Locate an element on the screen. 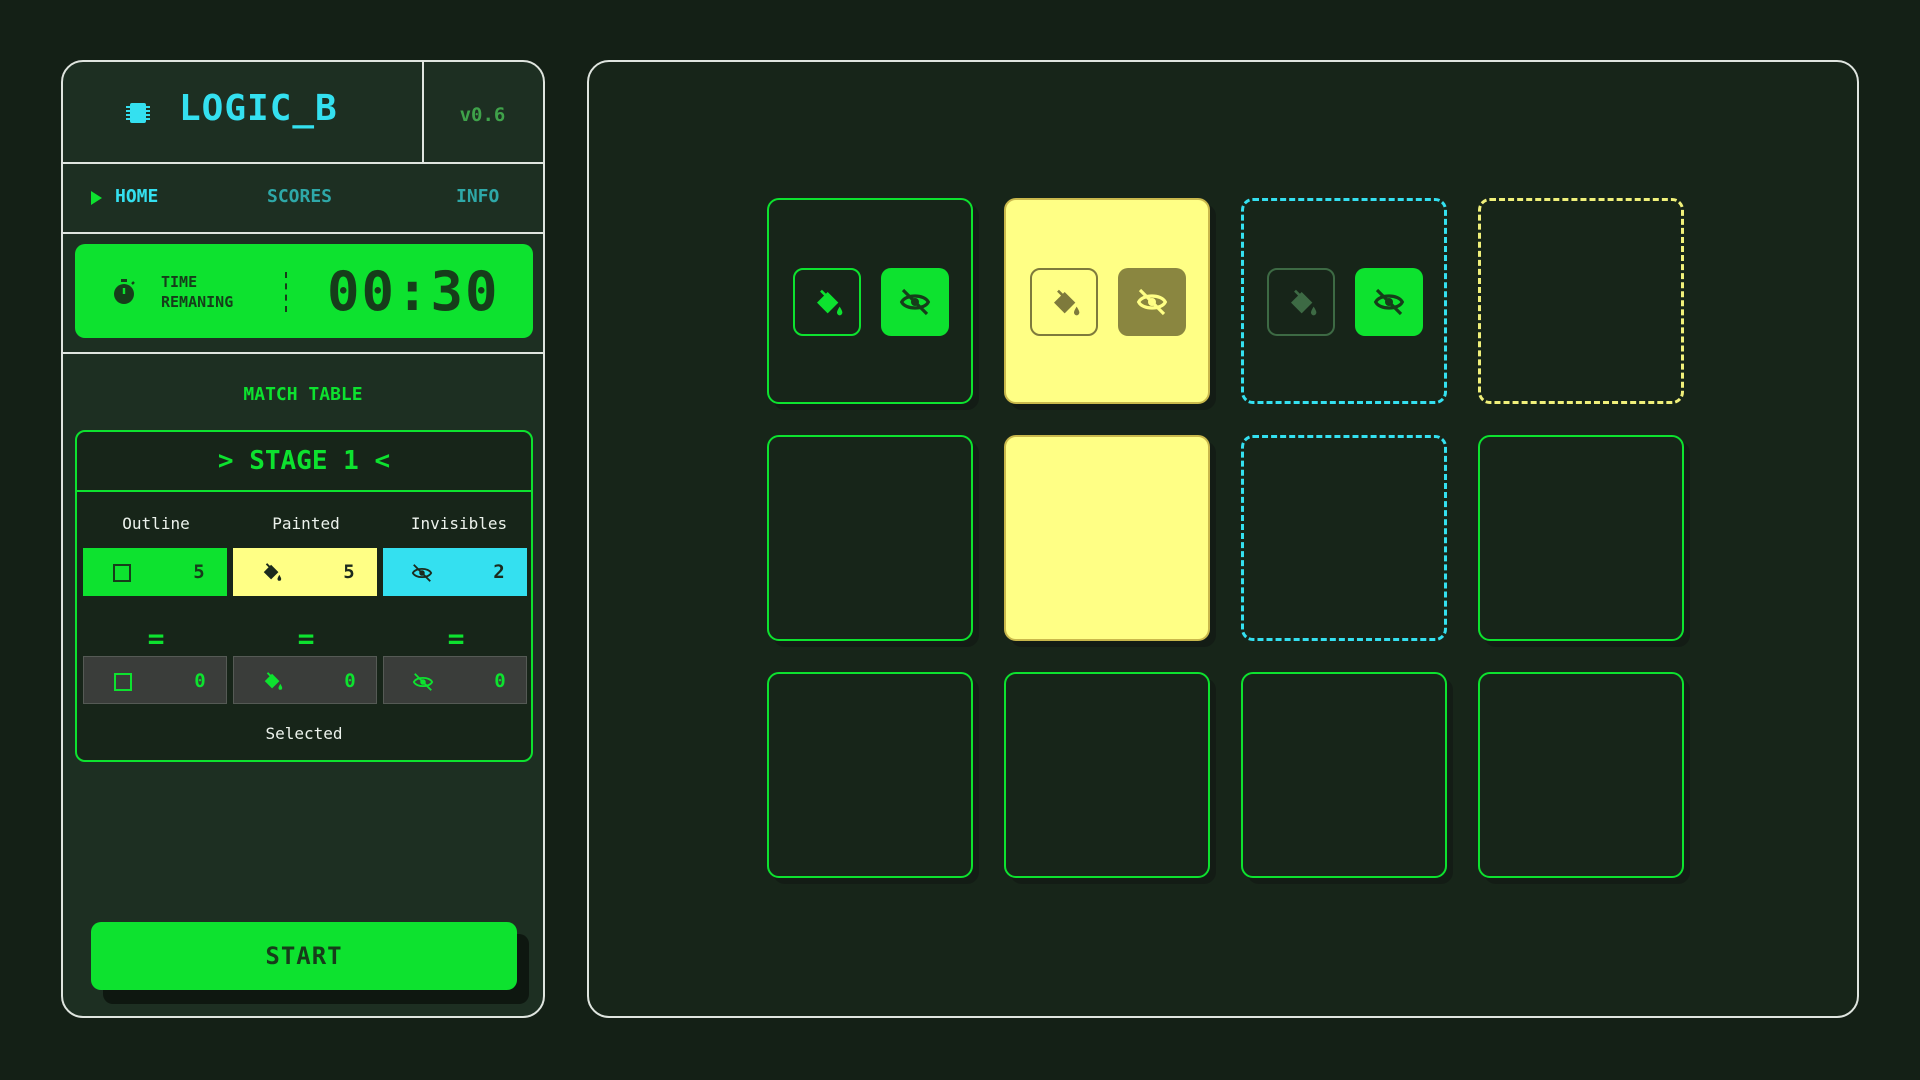 The height and width of the screenshot is (1080, 1920). column-header-painted: Painted is located at coordinates (306, 523).